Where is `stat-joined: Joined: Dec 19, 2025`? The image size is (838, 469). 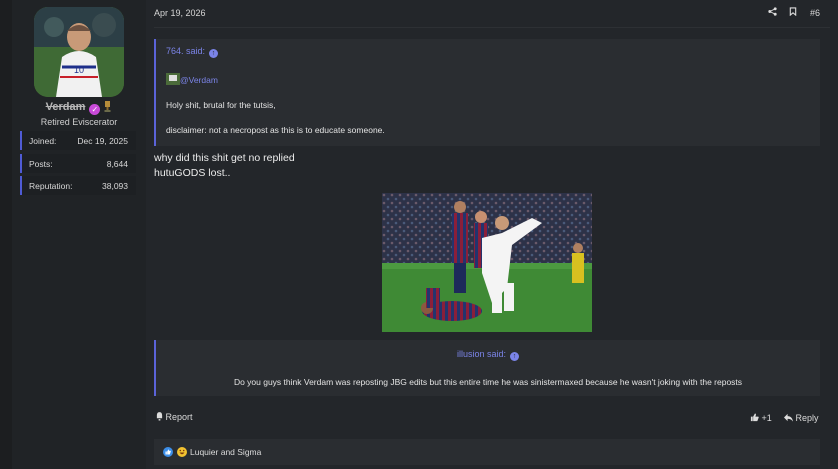
stat-joined: Joined: Dec 19, 2025 is located at coordinates (78, 140).